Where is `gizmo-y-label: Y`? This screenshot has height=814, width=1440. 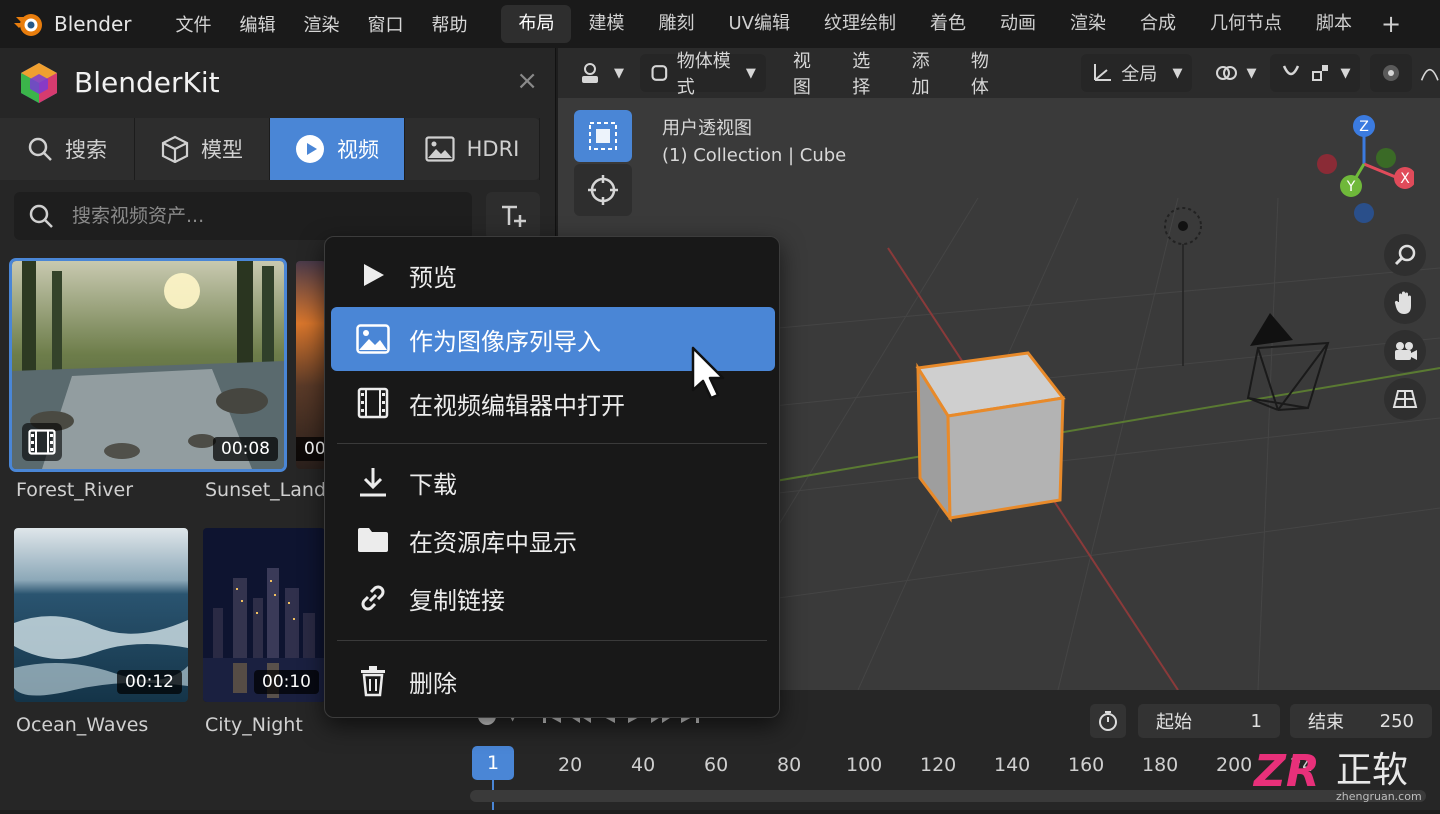
gizmo-y-label: Y is located at coordinates (1351, 187).